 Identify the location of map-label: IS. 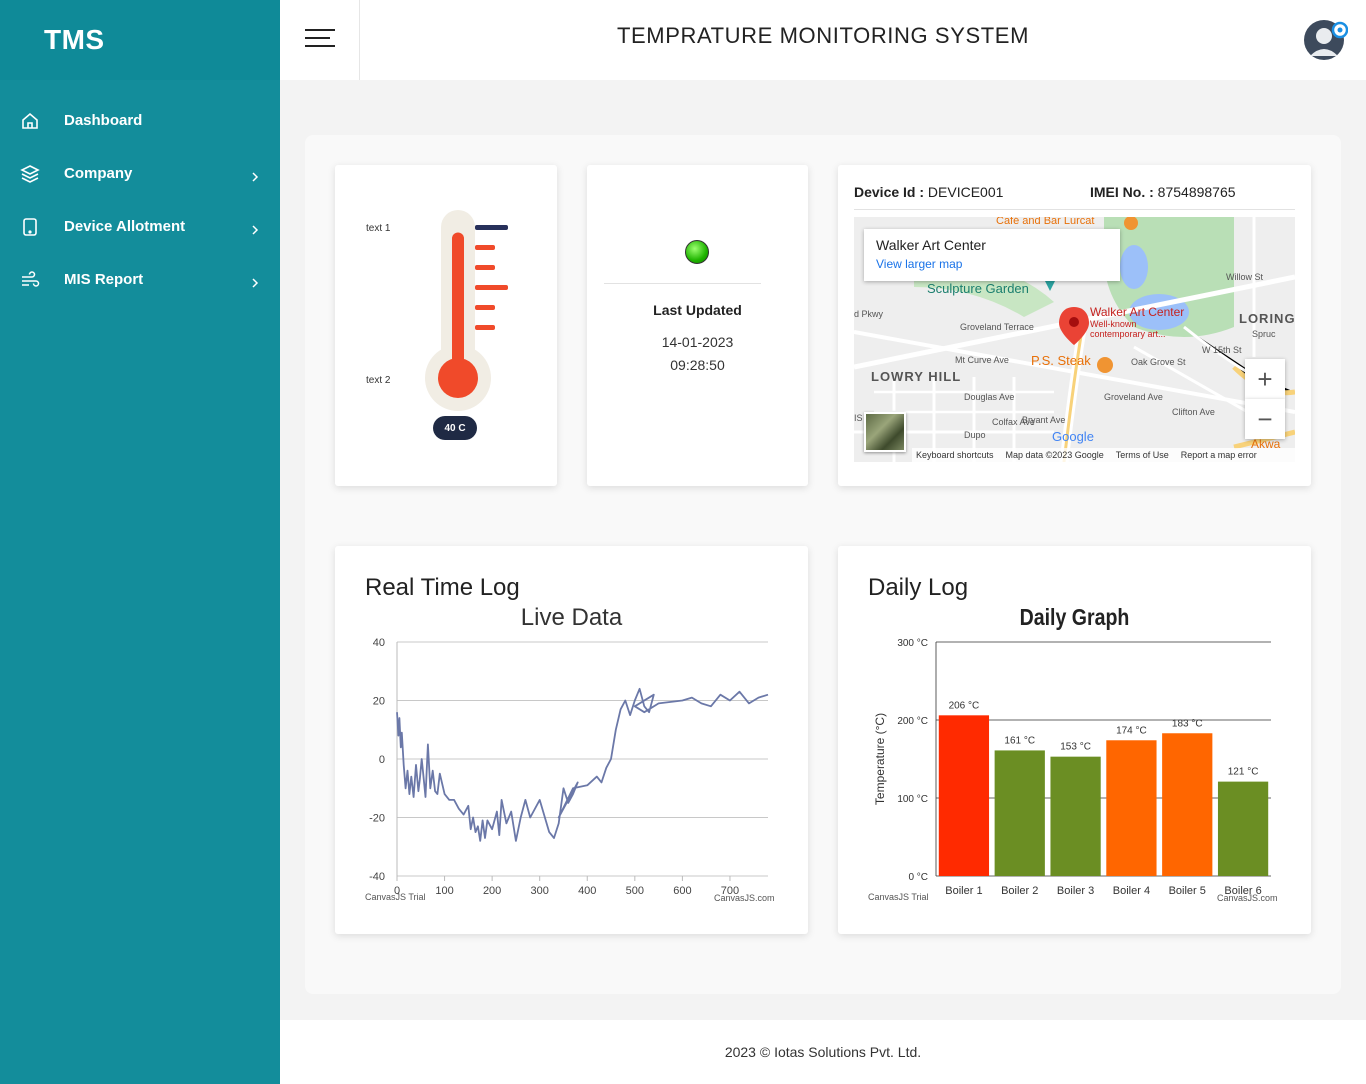
(858, 418).